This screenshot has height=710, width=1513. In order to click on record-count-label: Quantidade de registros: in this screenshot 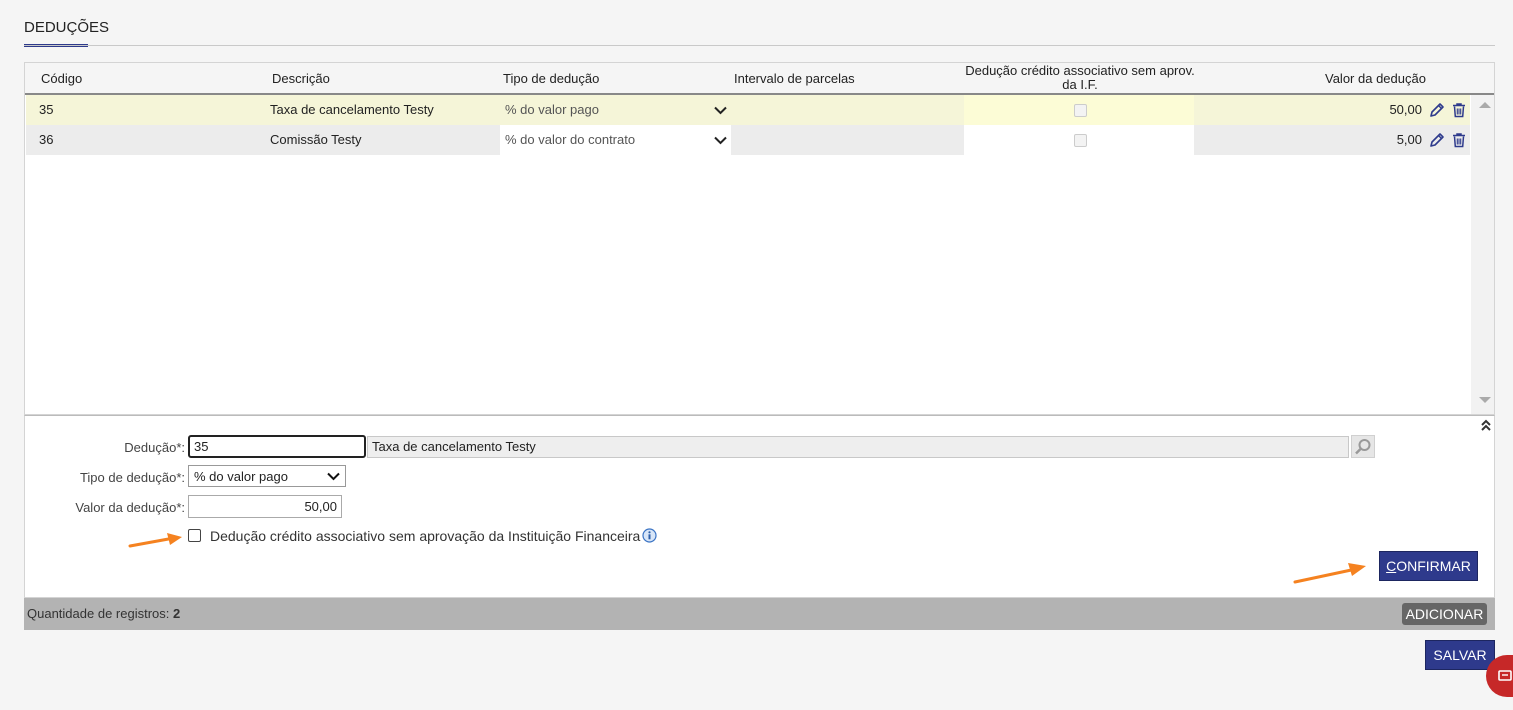, I will do `click(98, 613)`.